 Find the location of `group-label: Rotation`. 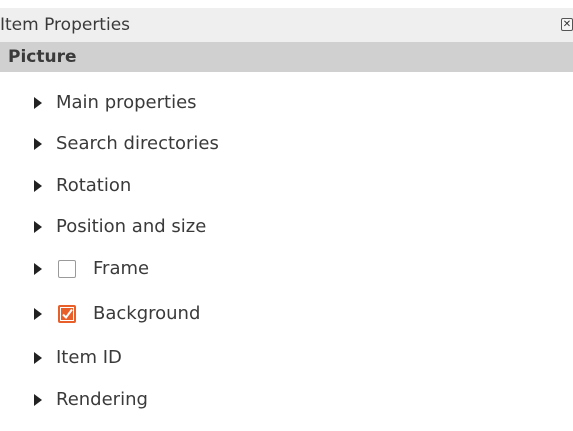

group-label: Rotation is located at coordinates (94, 185).